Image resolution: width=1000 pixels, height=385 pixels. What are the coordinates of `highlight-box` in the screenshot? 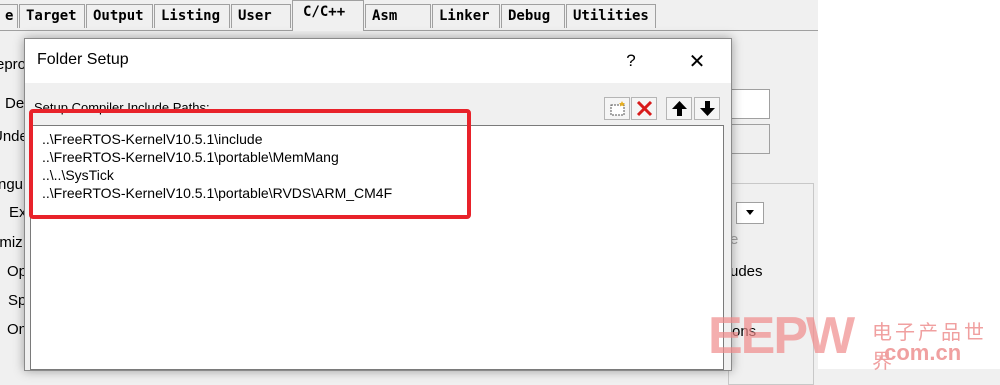 It's located at (250, 164).